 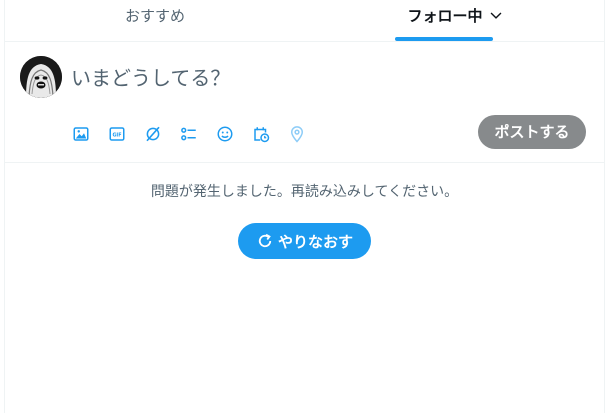 I want to click on media-icon, so click(x=81, y=134).